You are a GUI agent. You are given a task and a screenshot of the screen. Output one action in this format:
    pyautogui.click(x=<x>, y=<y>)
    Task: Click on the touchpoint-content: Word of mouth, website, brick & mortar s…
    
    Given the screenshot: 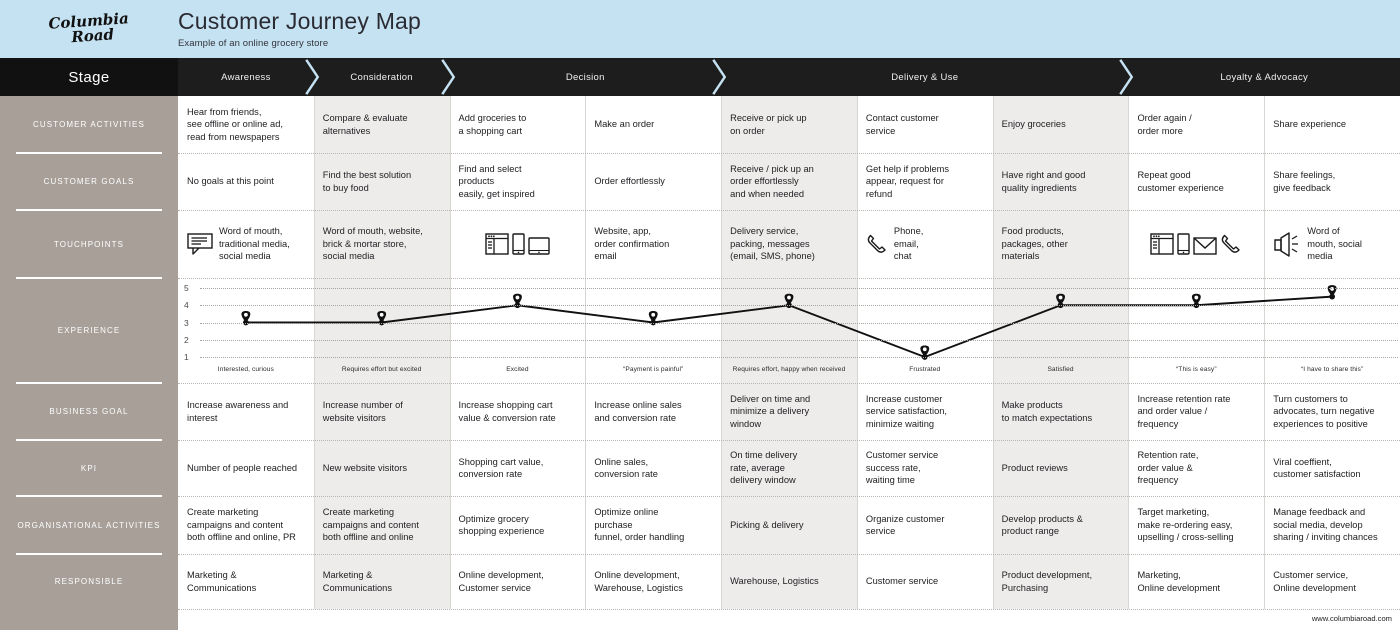 What is the action you would take?
    pyautogui.click(x=382, y=243)
    